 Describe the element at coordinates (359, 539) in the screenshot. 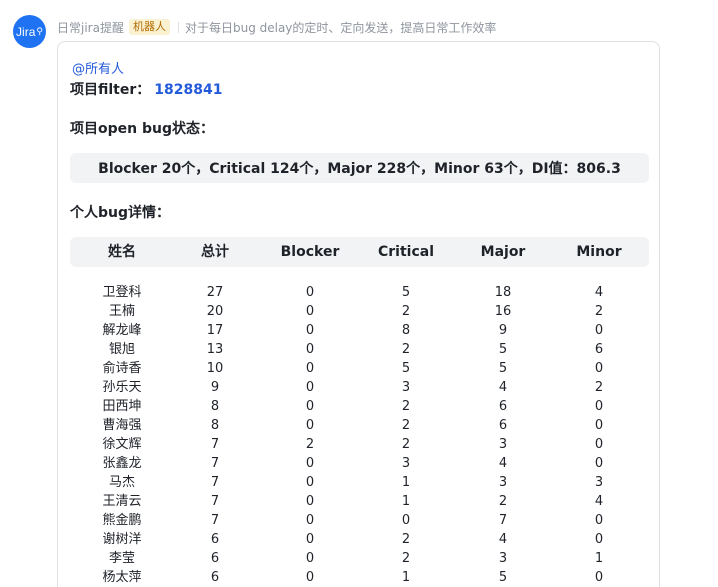

I see `table-row: 谢树洋 6 0 2 4 0` at that location.